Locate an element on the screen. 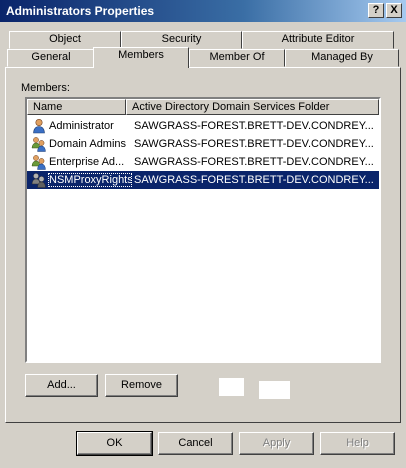 The width and height of the screenshot is (406, 468). column-header-name: Name is located at coordinates (76, 107).